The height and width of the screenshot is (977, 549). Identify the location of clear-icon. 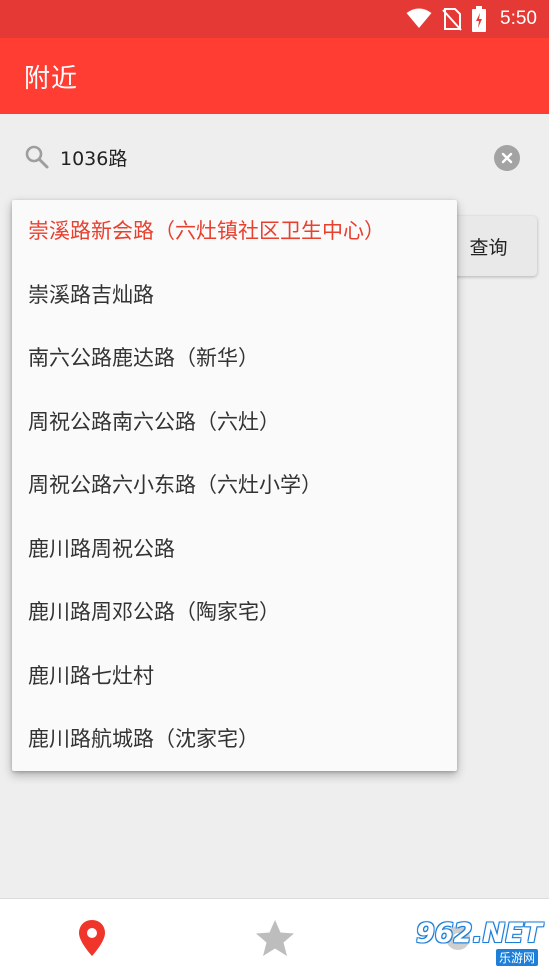
(507, 158).